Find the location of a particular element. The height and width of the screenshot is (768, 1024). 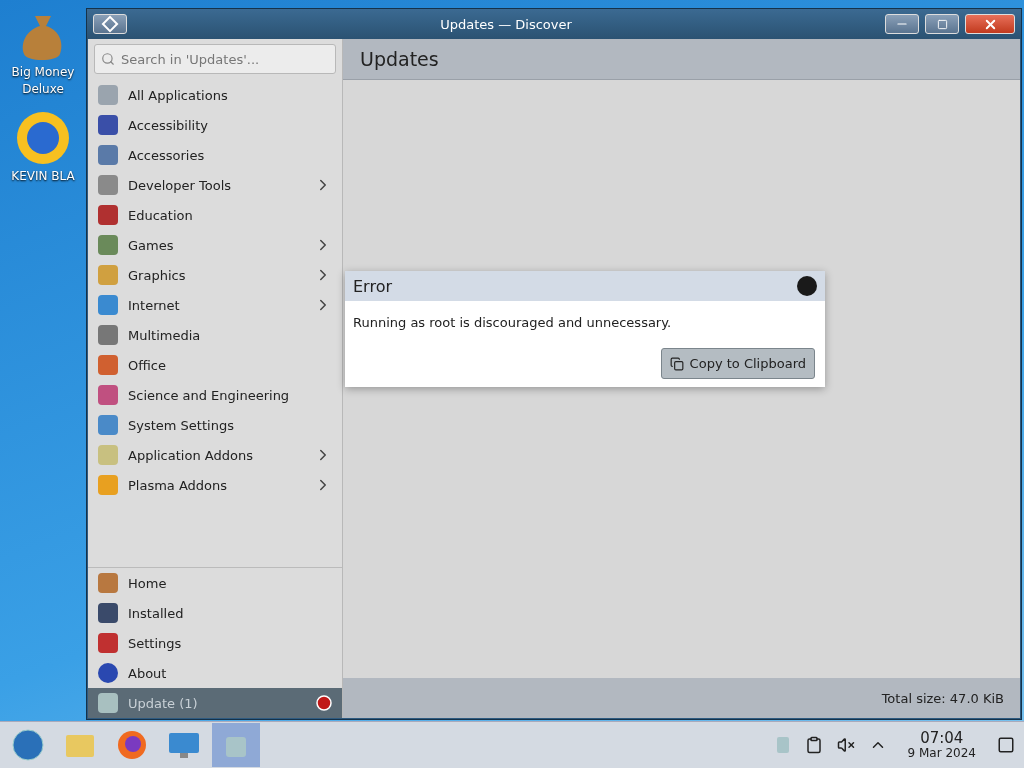

nav-item: About is located at coordinates (215, 673).